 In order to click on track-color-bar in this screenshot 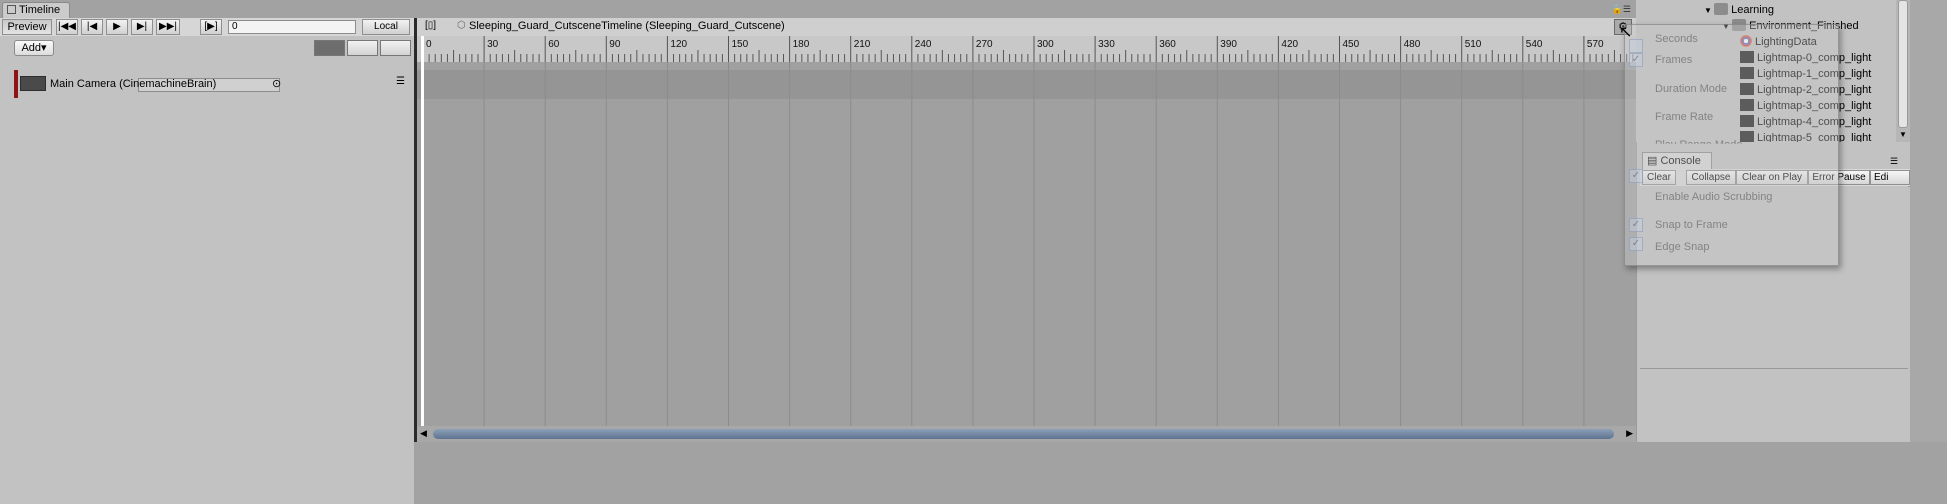, I will do `click(16, 84)`.